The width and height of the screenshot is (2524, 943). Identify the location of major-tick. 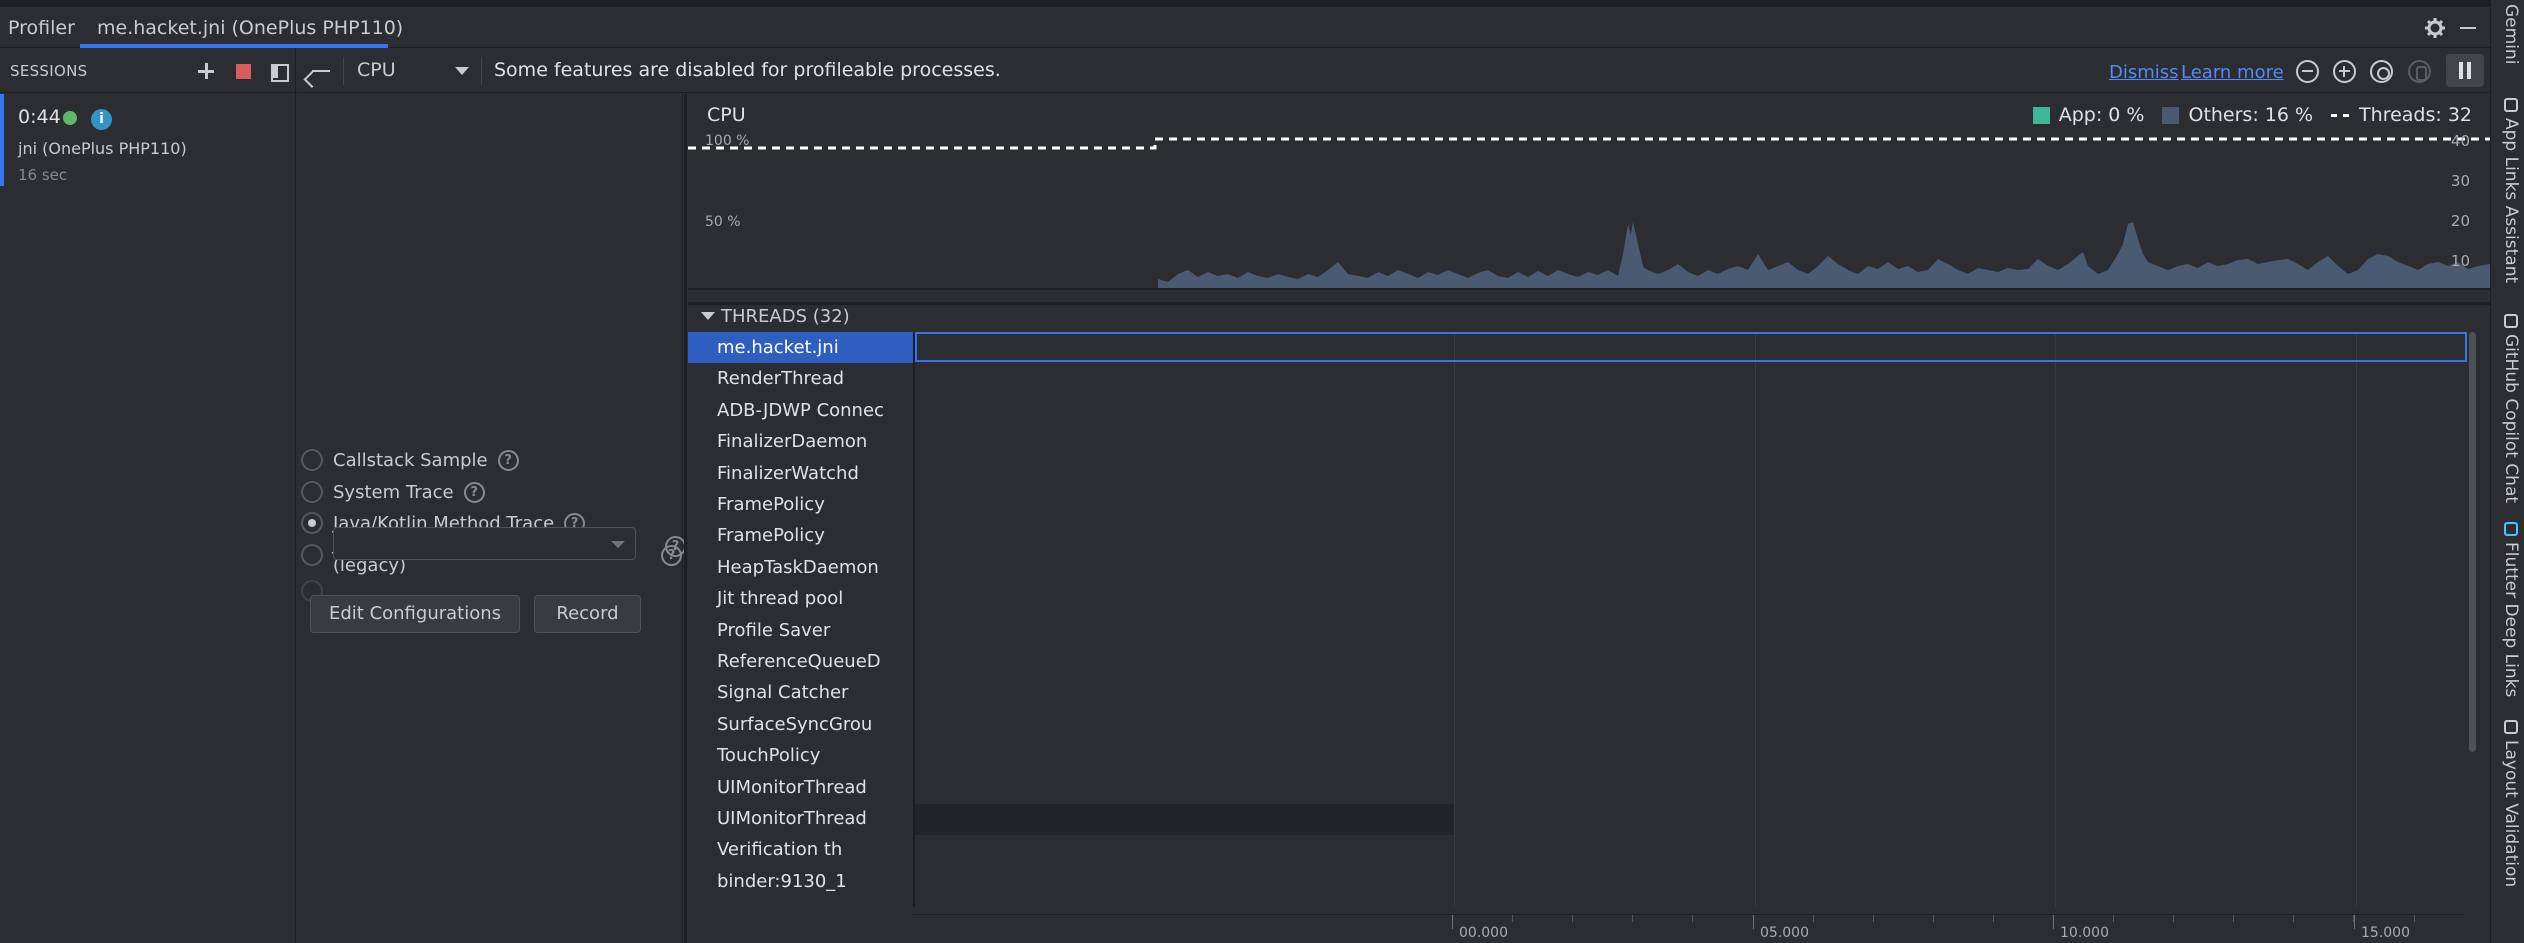
(2053, 922).